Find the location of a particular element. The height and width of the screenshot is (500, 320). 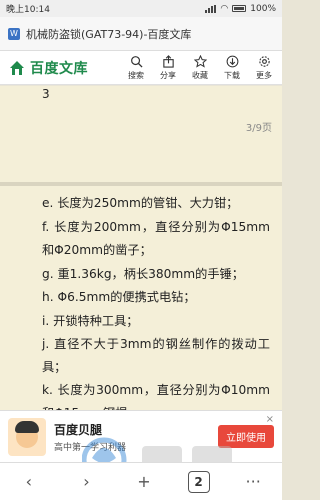

new-tab-button: + is located at coordinates (144, 482).